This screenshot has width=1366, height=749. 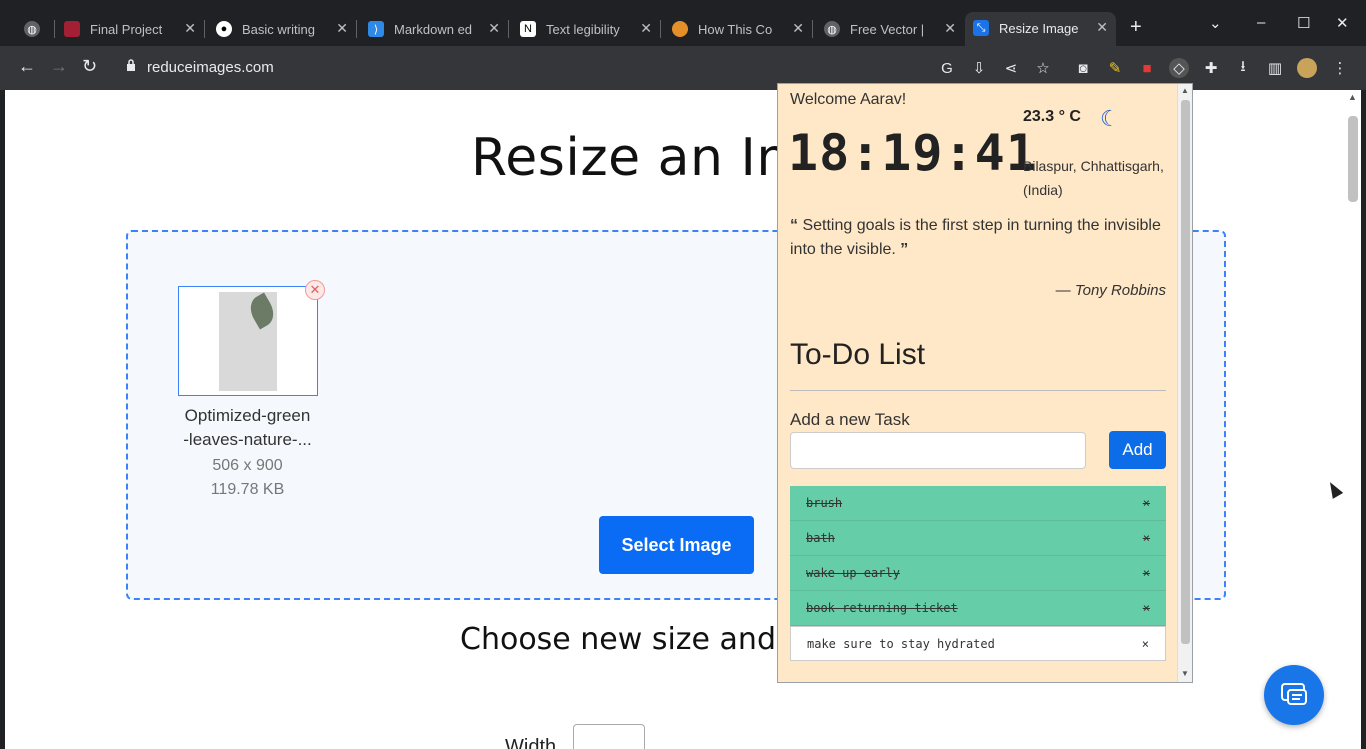 What do you see at coordinates (27, 66) in the screenshot?
I see `back-icon: ←` at bounding box center [27, 66].